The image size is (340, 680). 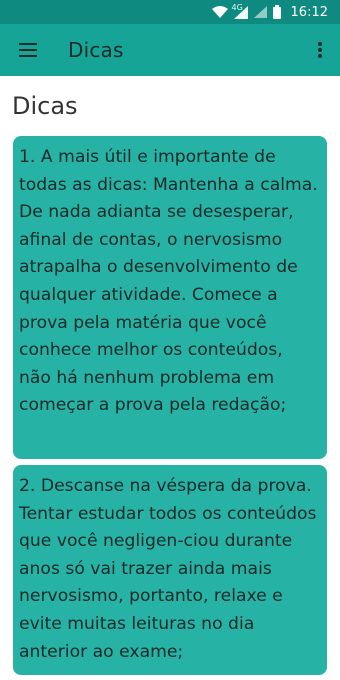 I want to click on navigation-menu-button, so click(x=28, y=50).